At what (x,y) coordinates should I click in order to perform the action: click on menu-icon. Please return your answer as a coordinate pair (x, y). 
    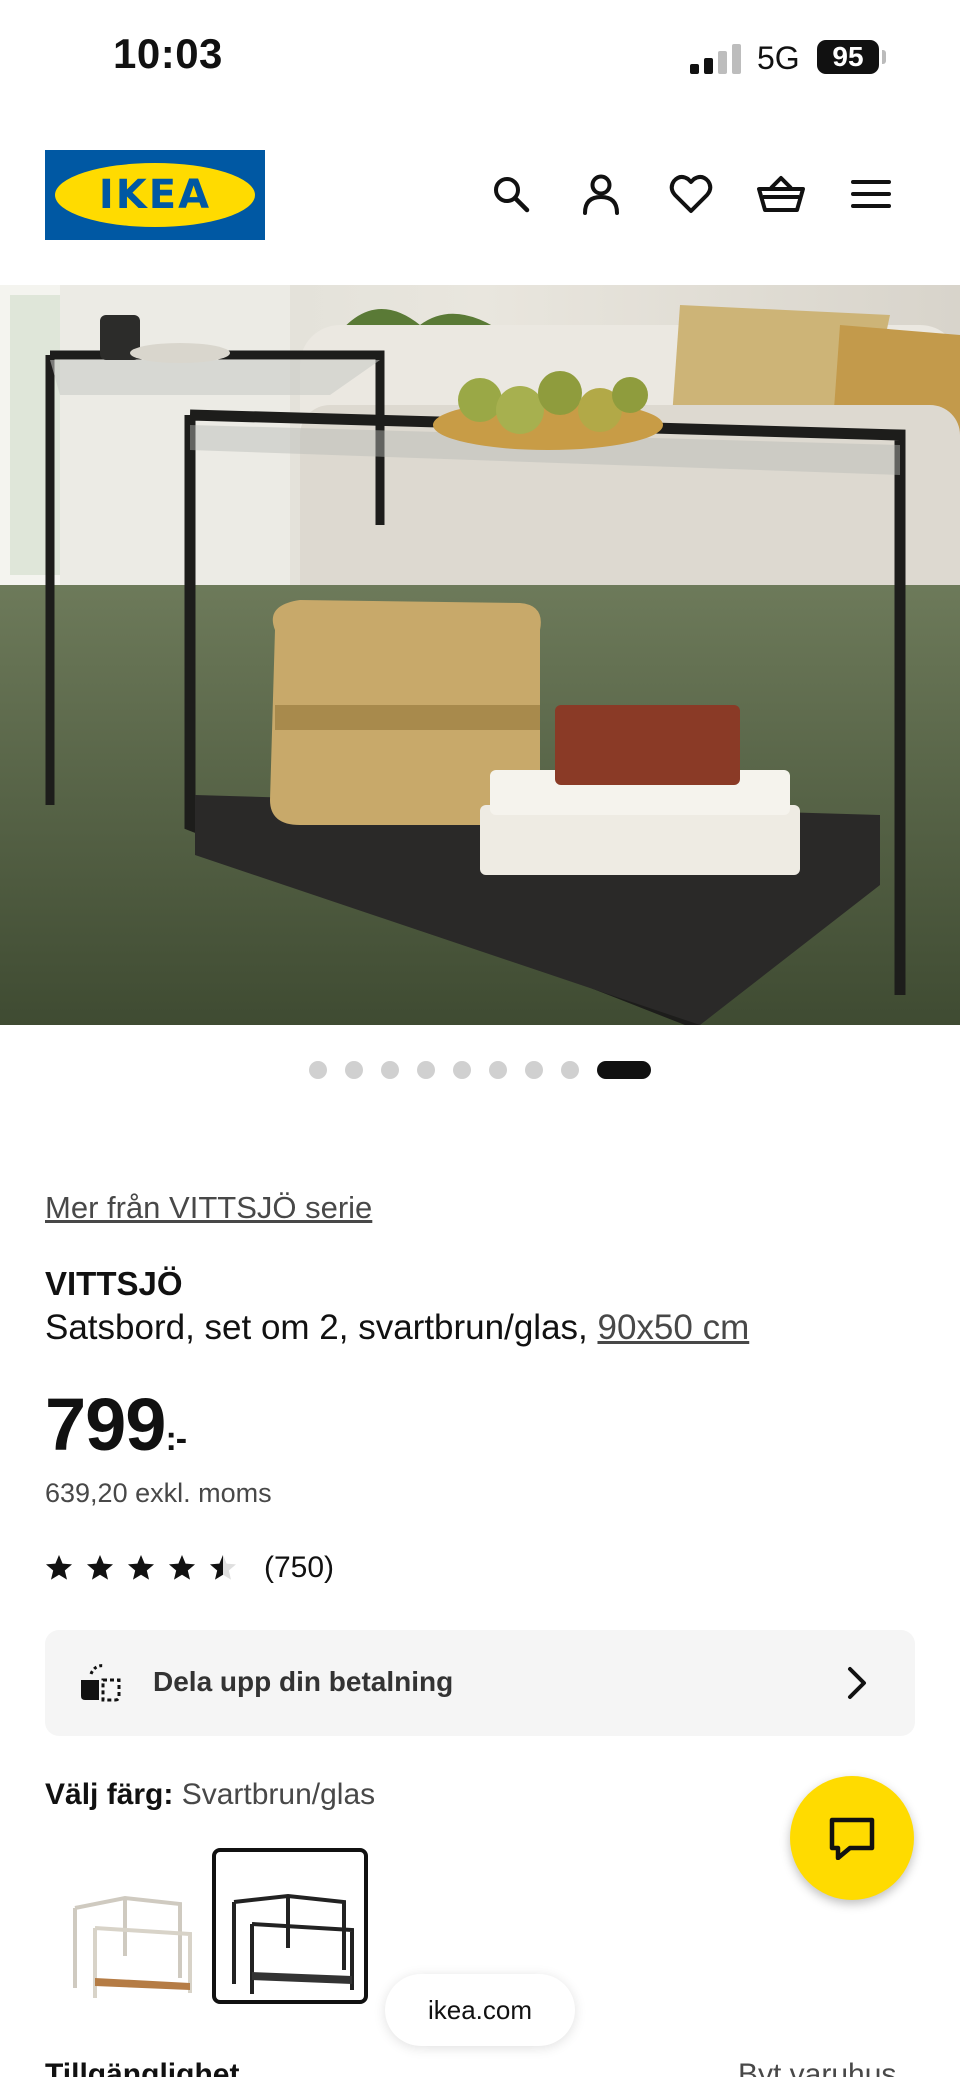
    Looking at the image, I should click on (871, 194).